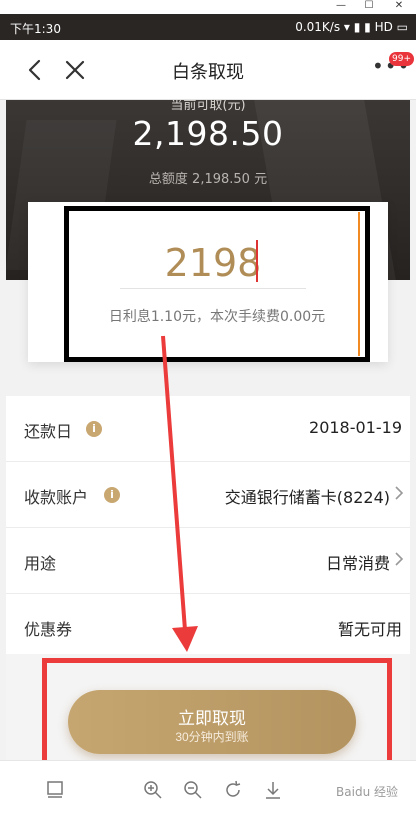  Describe the element at coordinates (208, 27) in the screenshot. I see `status-bar: 下午1:30 0.01K/s ▾ ▮ ▮ HD ▭` at that location.